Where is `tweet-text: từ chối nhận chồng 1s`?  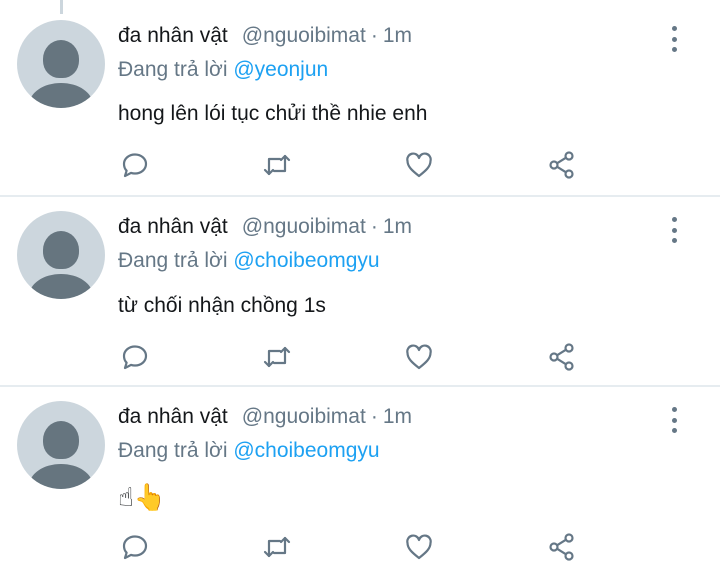 tweet-text: từ chối nhận chồng 1s is located at coordinates (222, 305).